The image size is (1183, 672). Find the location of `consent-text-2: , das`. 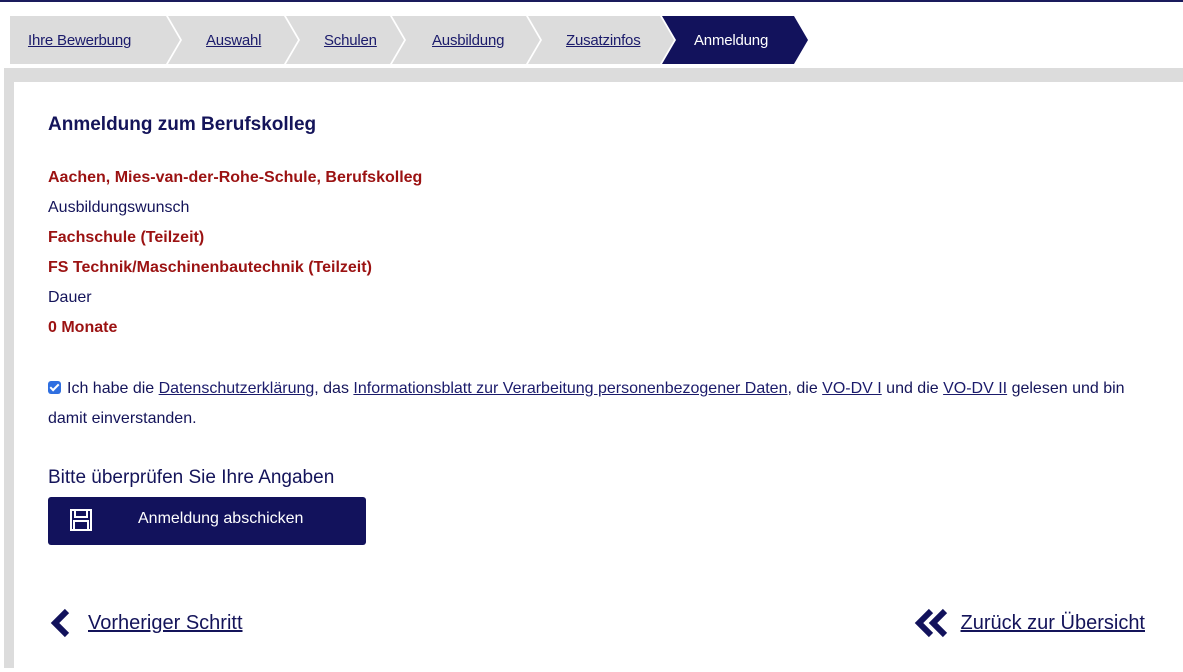

consent-text-2: , das is located at coordinates (334, 388).